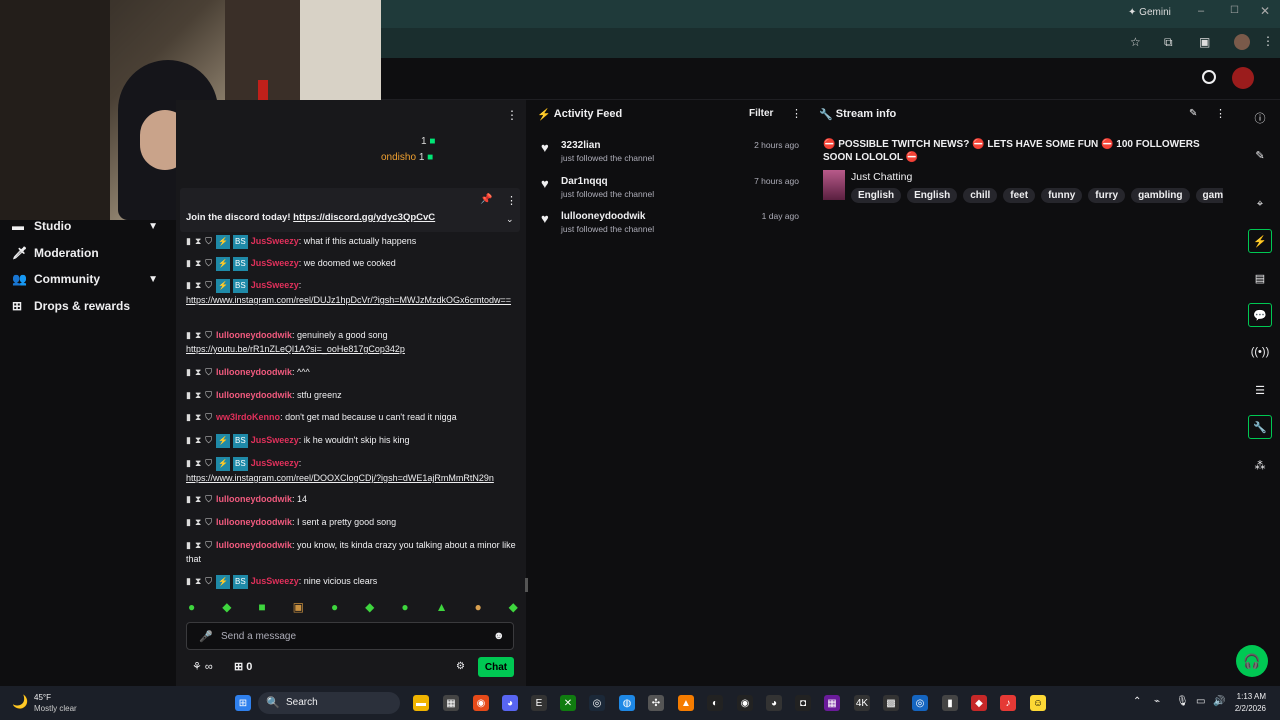 This screenshot has width=1280, height=720. What do you see at coordinates (1168, 42) in the screenshot?
I see `extensions-icon: ⧉` at bounding box center [1168, 42].